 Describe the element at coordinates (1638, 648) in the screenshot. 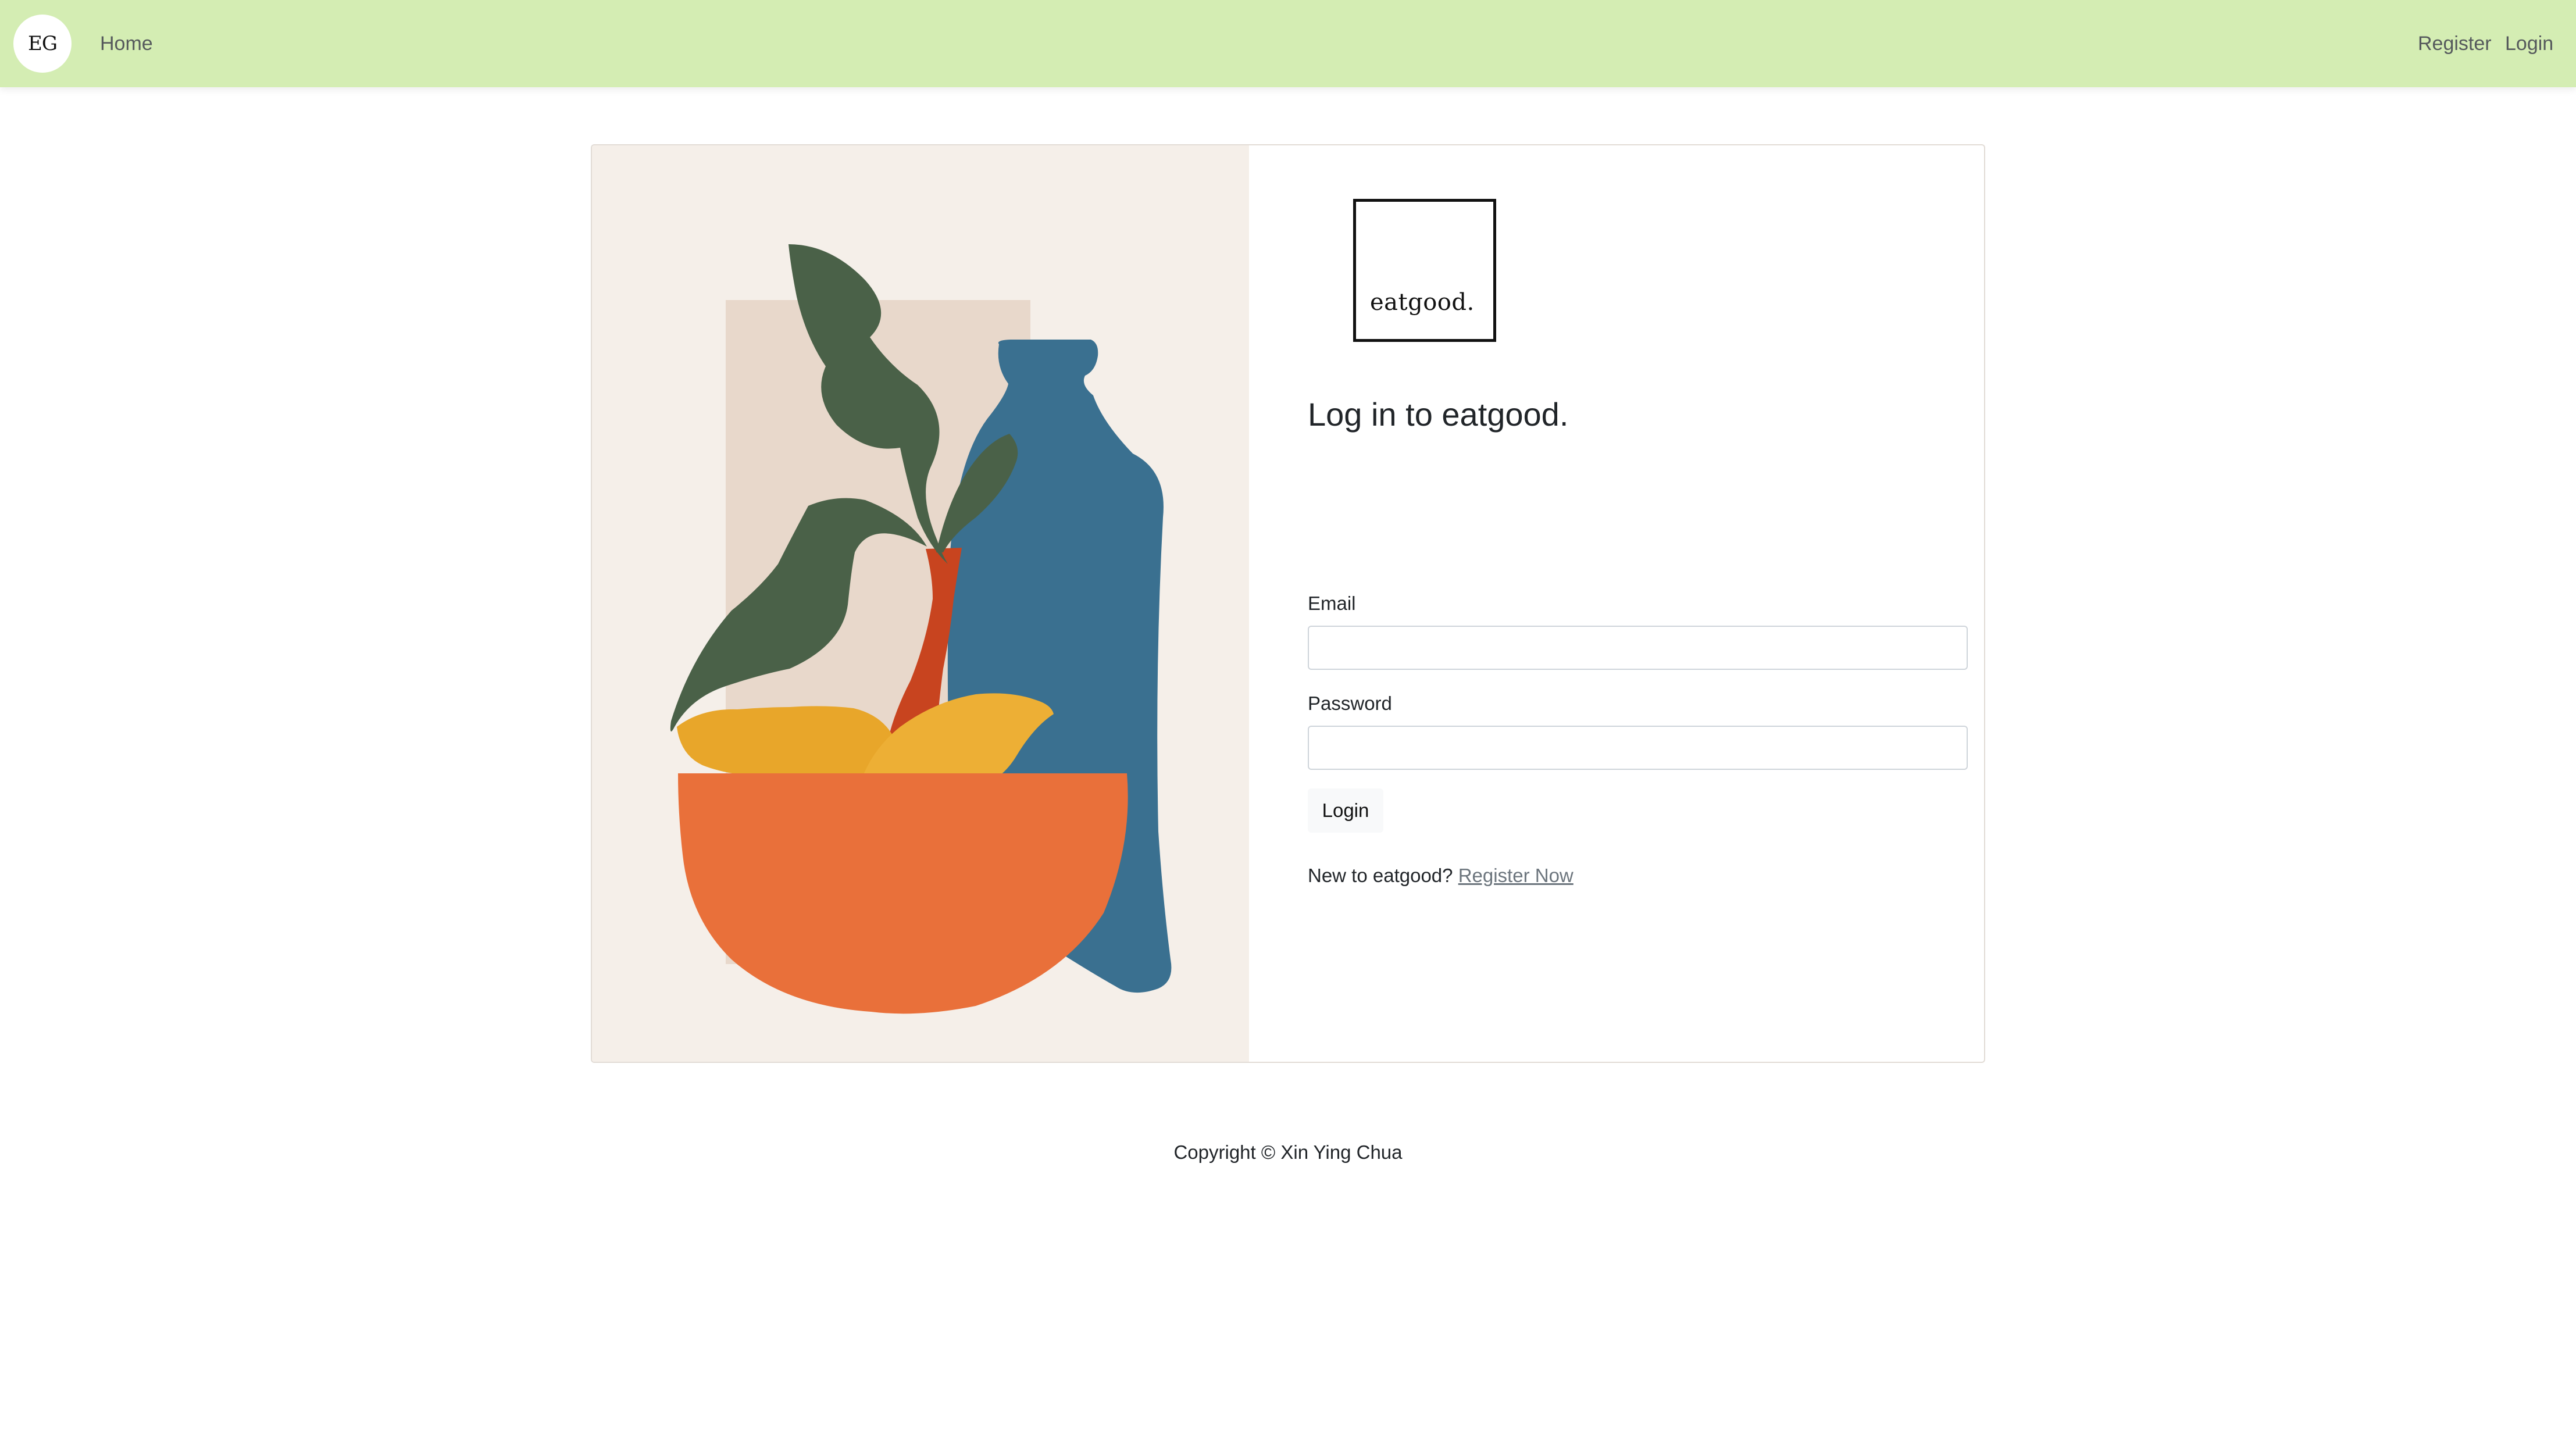

I see `email-input` at that location.